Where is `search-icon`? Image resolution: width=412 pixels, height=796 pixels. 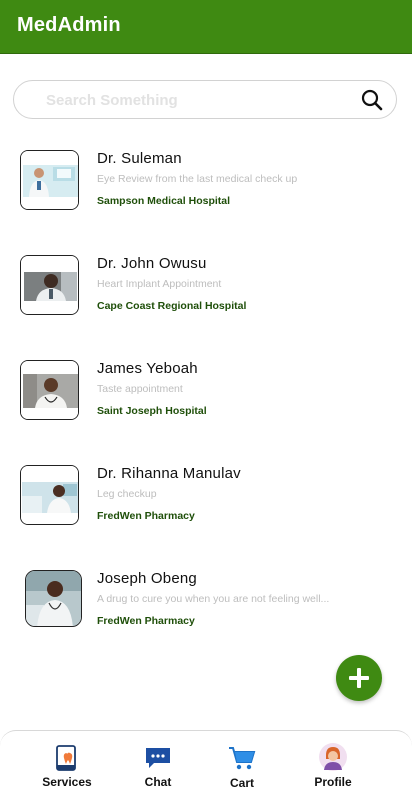
search-icon is located at coordinates (372, 100).